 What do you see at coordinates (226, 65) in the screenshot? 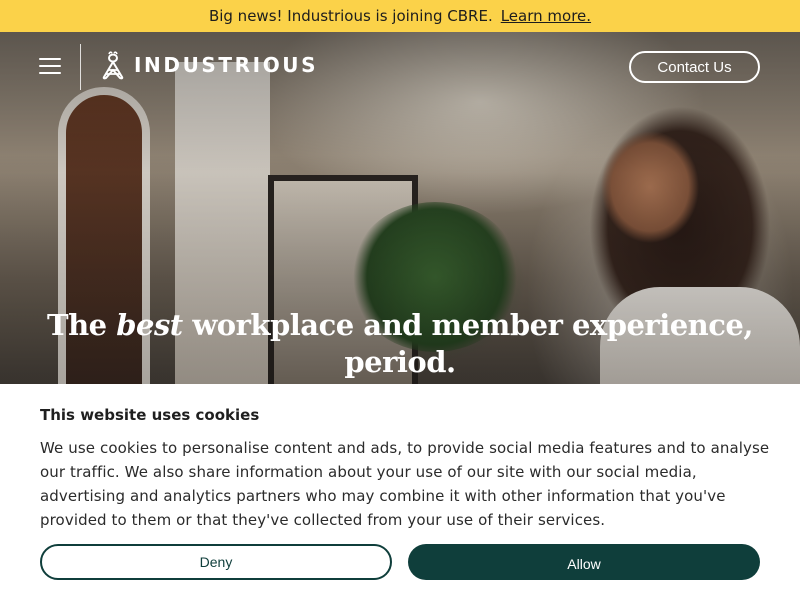
I see `logo-wordmark: INDUSTRIOUS` at bounding box center [226, 65].